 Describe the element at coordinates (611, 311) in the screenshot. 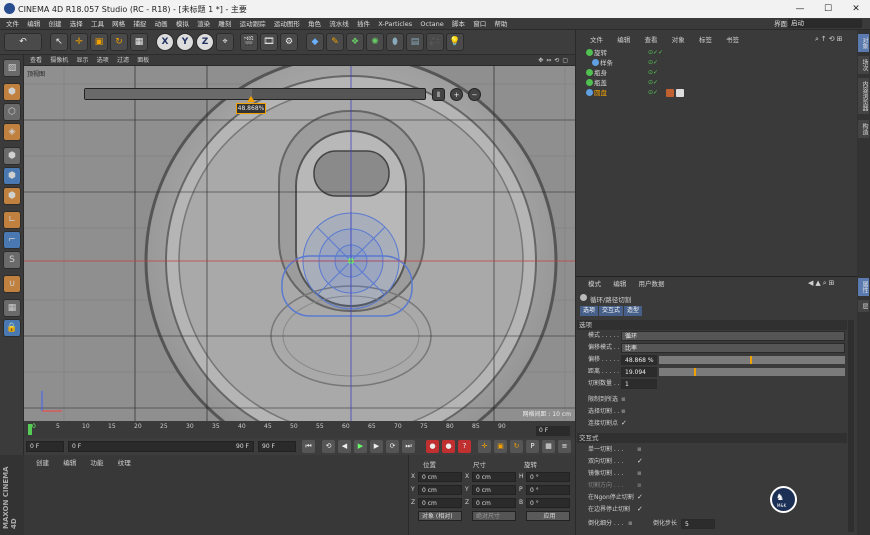

I see `tab-interactive: 交互式` at that location.